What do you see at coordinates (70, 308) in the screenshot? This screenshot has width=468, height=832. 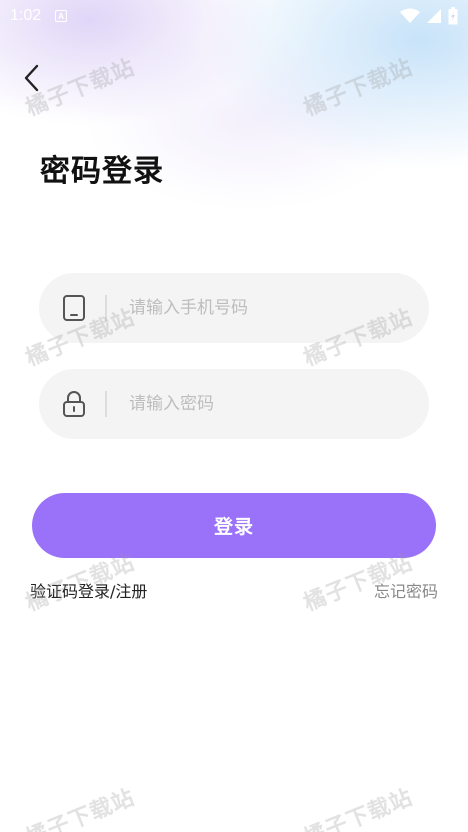 I see `phone-icon` at bounding box center [70, 308].